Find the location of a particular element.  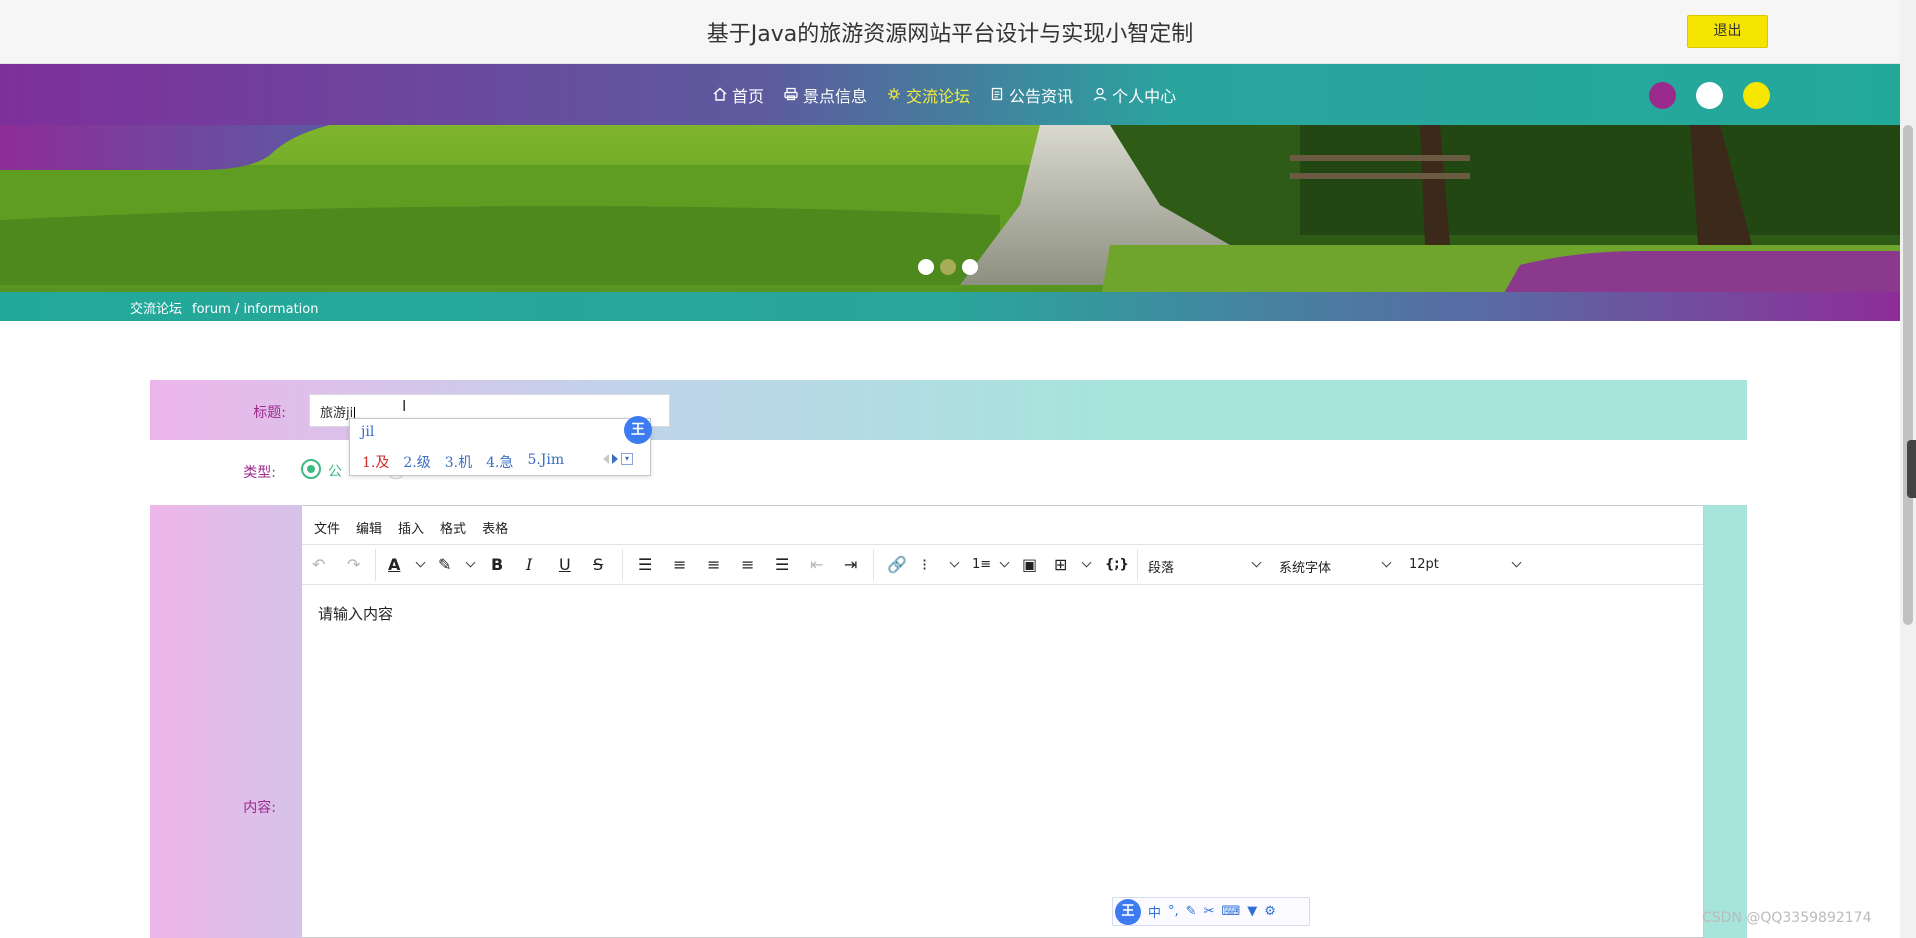

menu-file: 文件 is located at coordinates (327, 527).